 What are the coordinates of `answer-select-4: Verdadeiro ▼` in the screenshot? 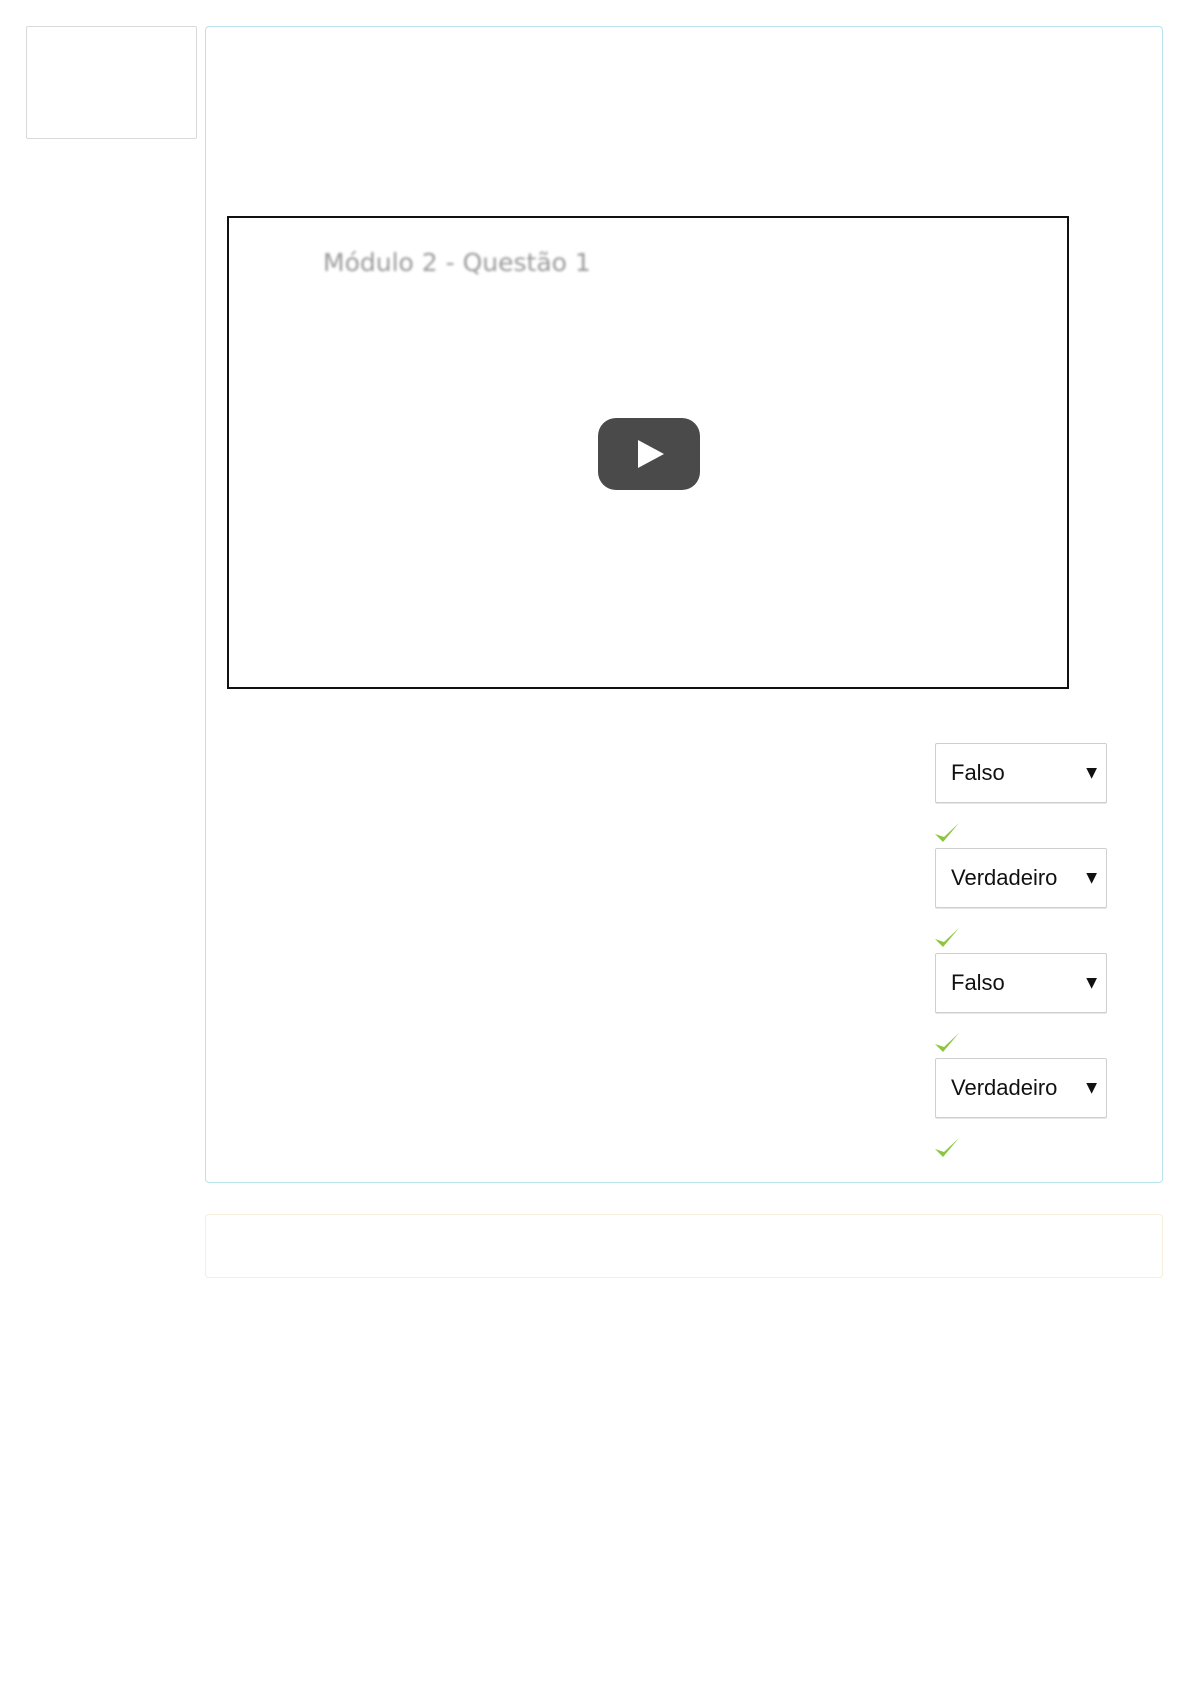 It's located at (1021, 1088).